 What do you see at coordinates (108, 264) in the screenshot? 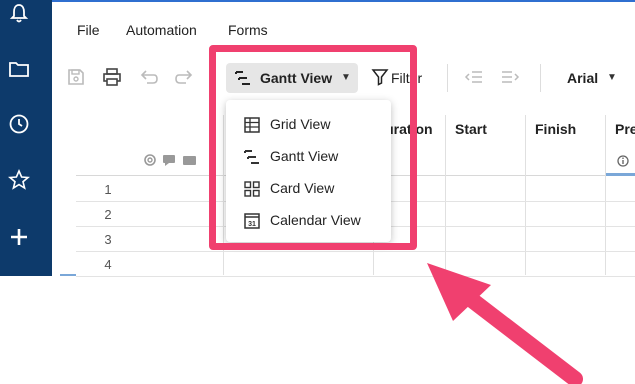
I see `row-number: 4` at bounding box center [108, 264].